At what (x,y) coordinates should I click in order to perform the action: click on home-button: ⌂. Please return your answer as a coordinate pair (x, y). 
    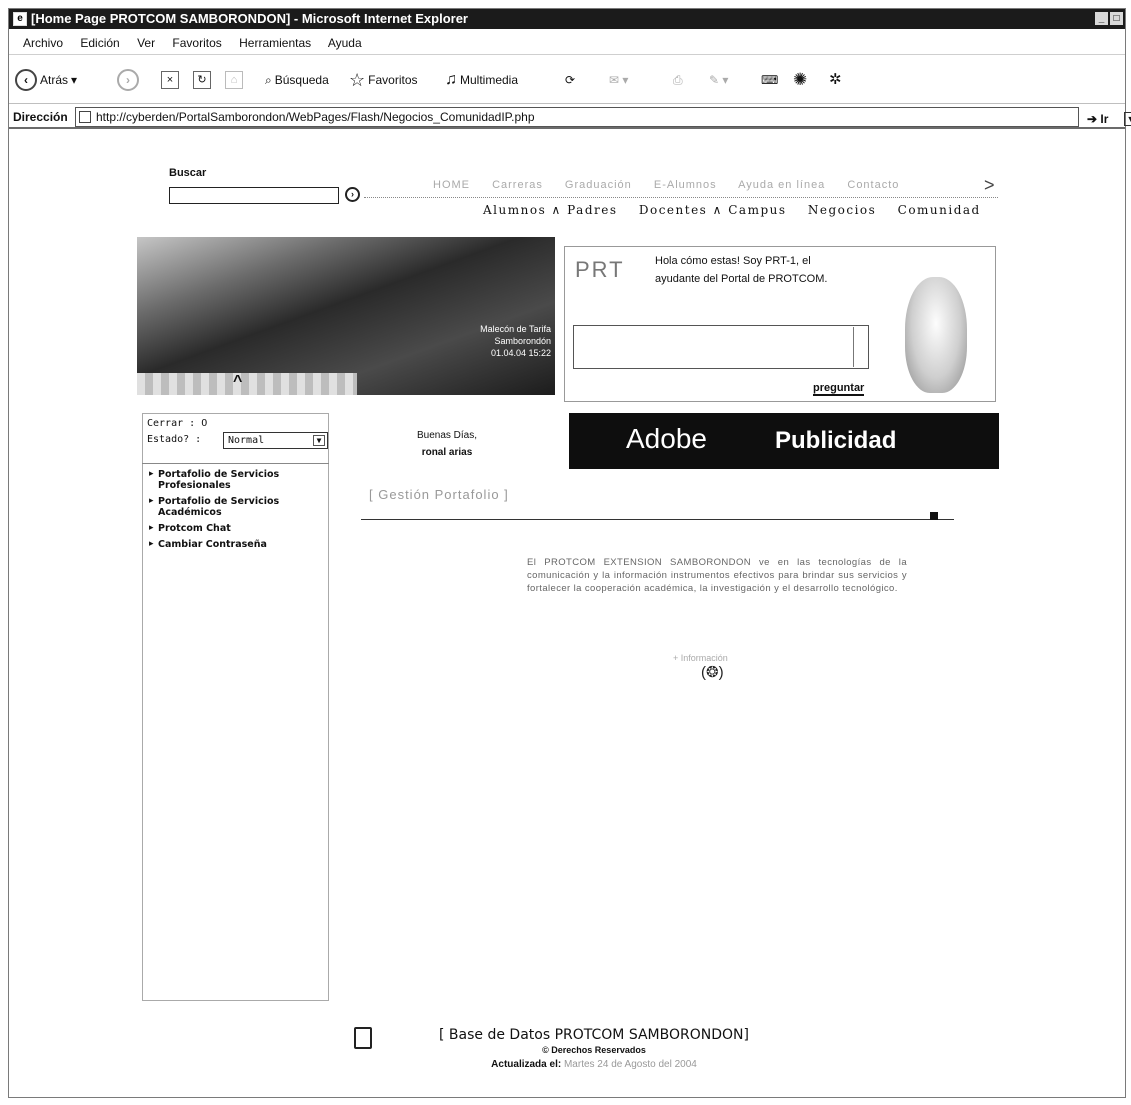
    Looking at the image, I should click on (234, 80).